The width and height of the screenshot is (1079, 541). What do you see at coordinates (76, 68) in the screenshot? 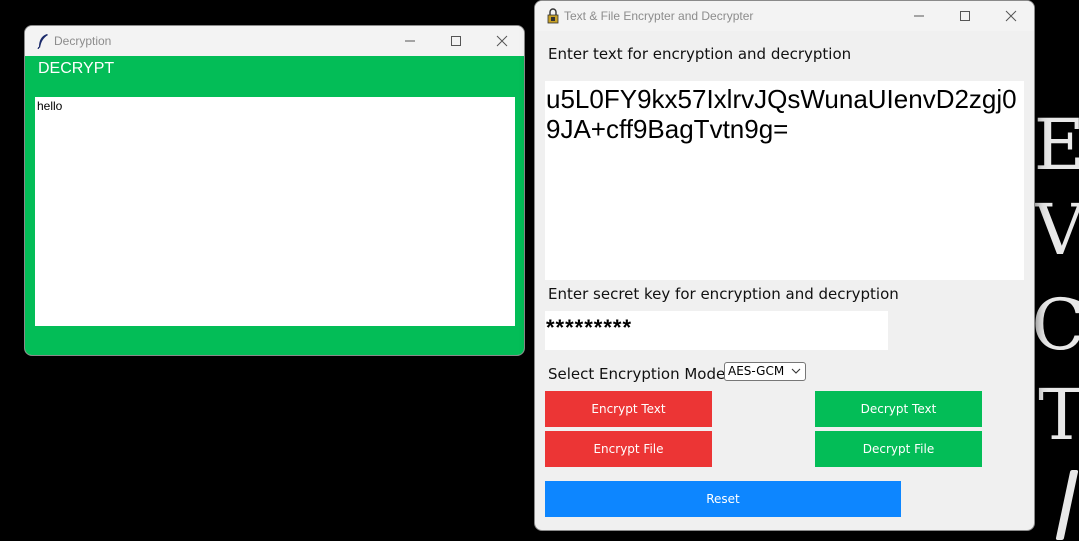
I see `decrypt-heading: DECRYPT` at bounding box center [76, 68].